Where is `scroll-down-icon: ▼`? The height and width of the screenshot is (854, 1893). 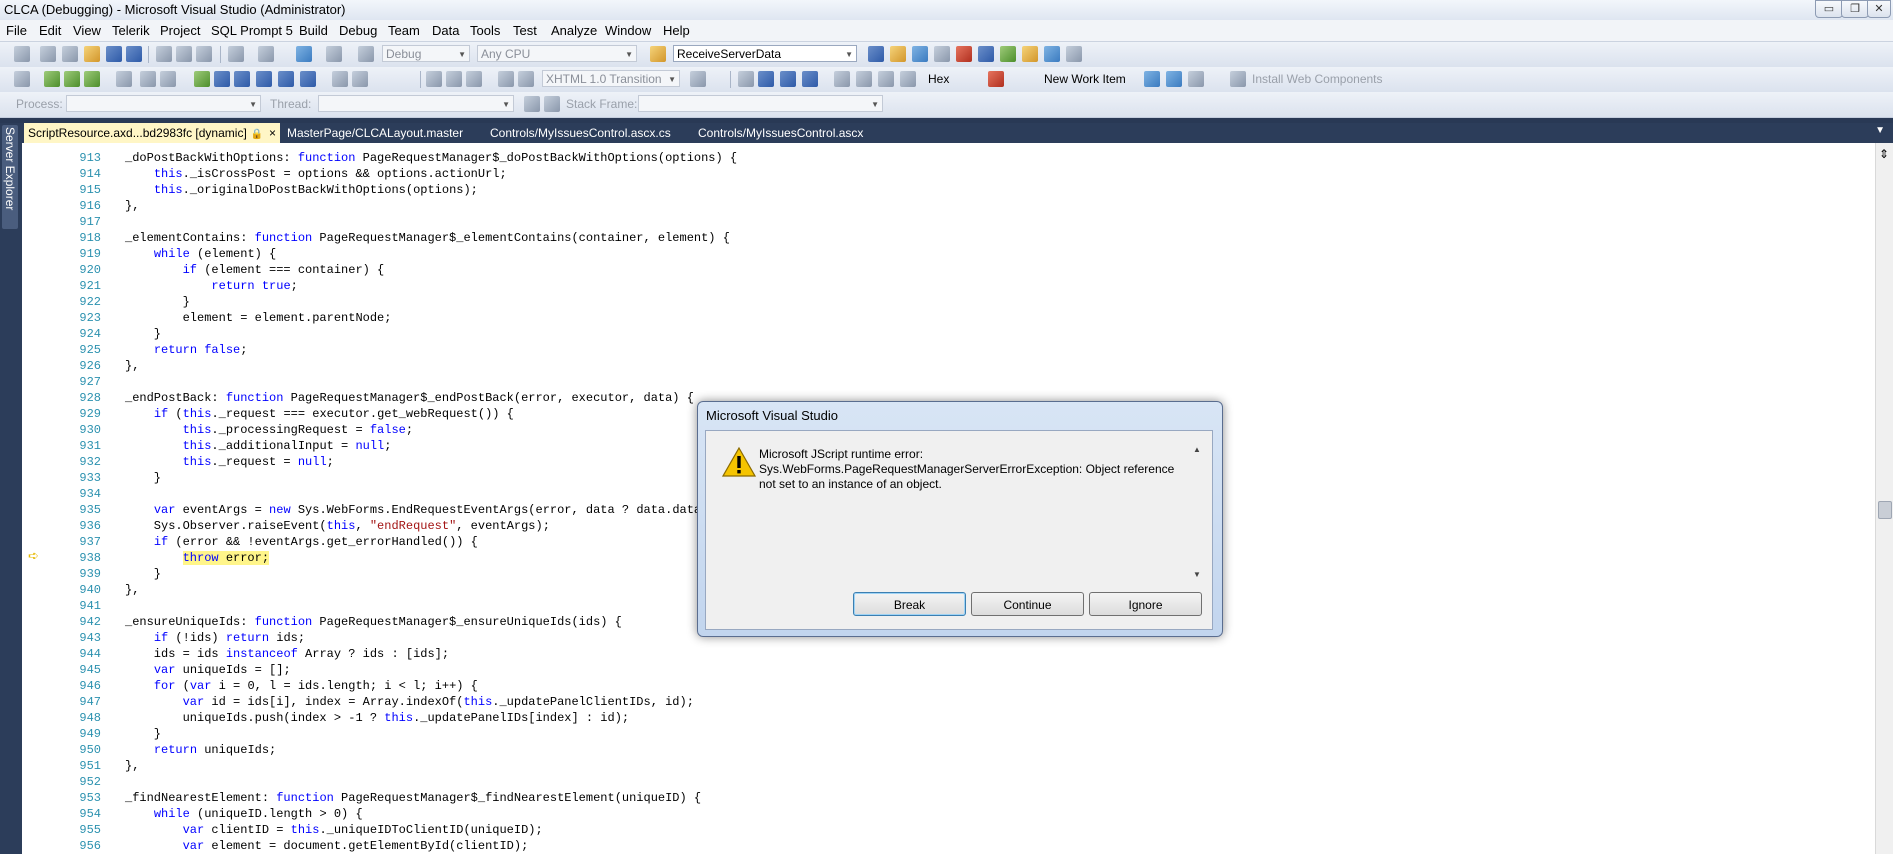
scroll-down-icon: ▼ is located at coordinates (1197, 574).